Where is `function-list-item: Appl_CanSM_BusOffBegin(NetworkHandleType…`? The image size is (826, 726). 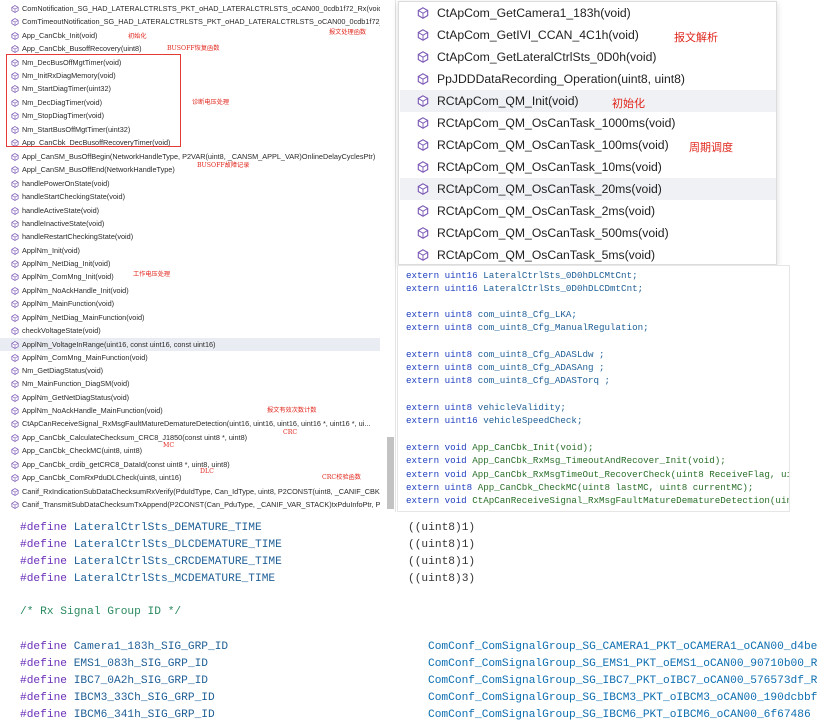
function-list-item: Appl_CanSM_BusOffBegin(NetworkHandleType… is located at coordinates (190, 156).